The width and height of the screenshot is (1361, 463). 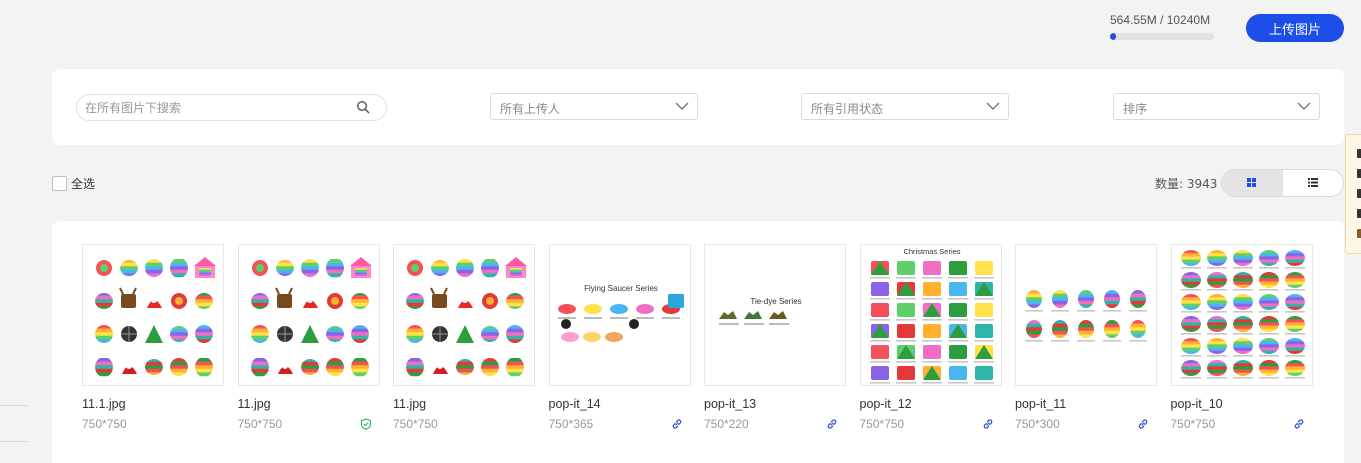 I want to click on select-all-checkbox, so click(x=59, y=183).